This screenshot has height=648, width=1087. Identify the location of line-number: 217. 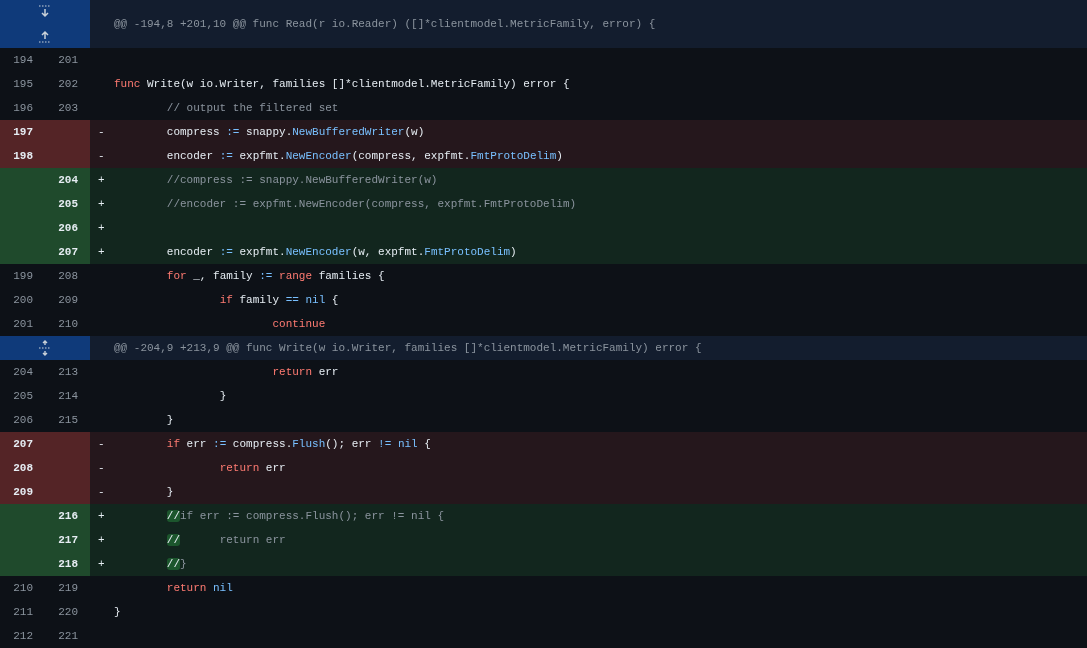
(67, 540).